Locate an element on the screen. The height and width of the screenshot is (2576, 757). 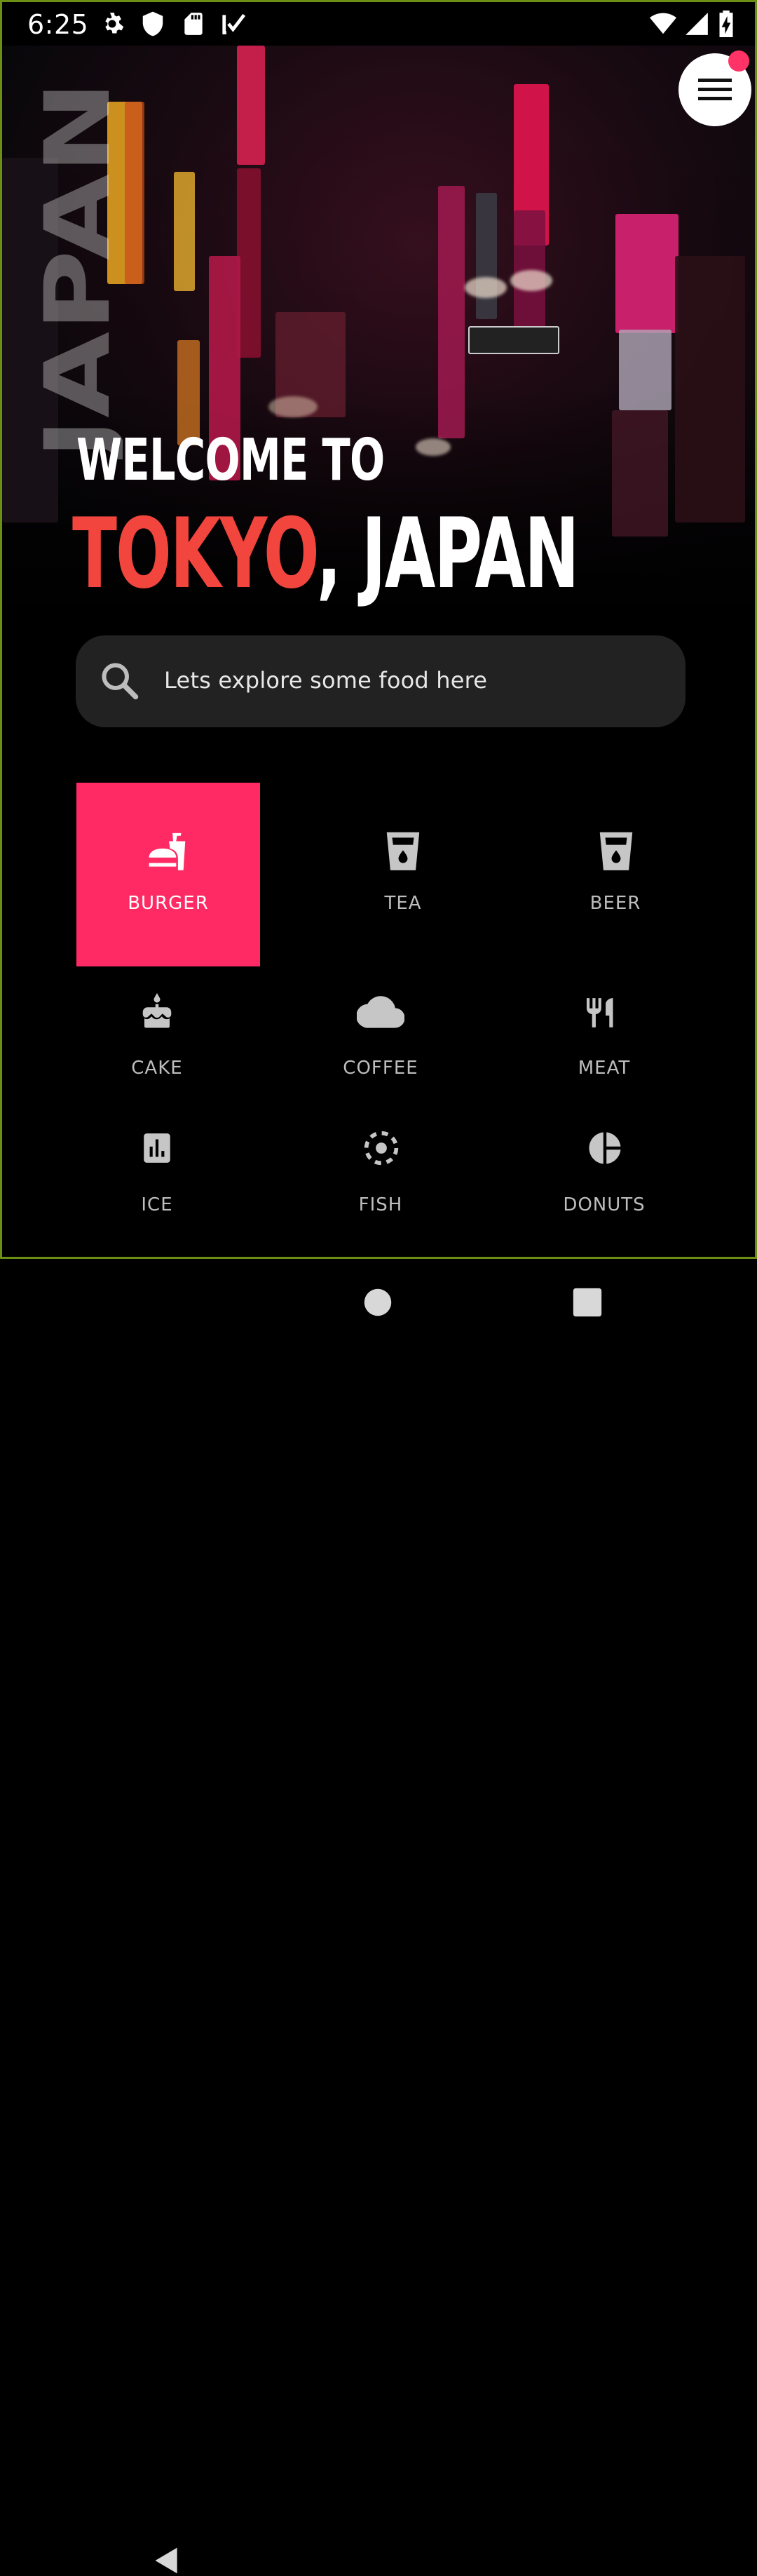
back-icon is located at coordinates (166, 2560).